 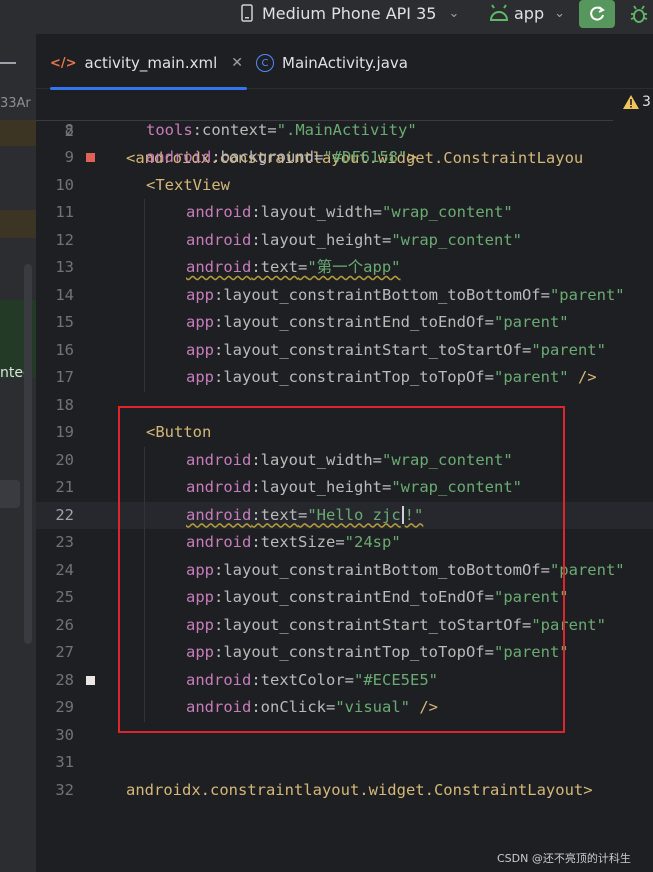 What do you see at coordinates (69, 129) in the screenshot?
I see `line-number: 8` at bounding box center [69, 129].